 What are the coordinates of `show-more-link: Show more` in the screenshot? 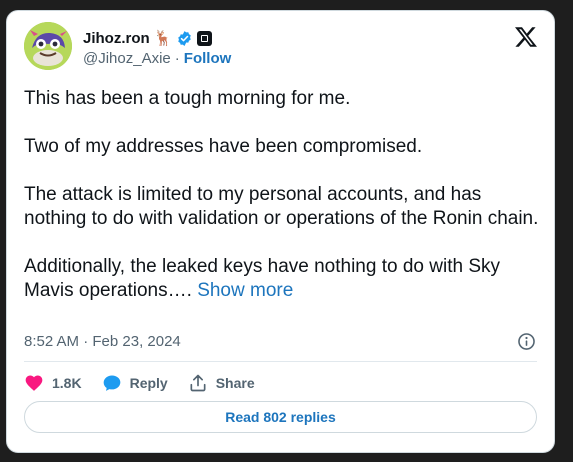 It's located at (245, 290).